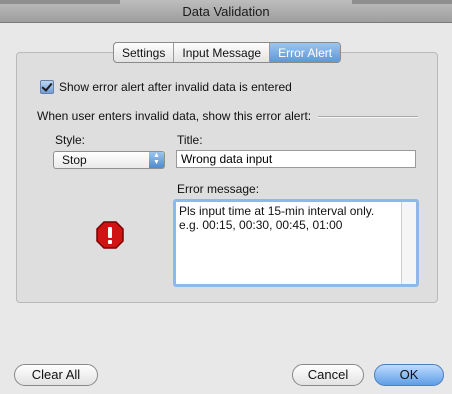 Image resolution: width=452 pixels, height=394 pixels. I want to click on style-select-value: Stop, so click(74, 160).